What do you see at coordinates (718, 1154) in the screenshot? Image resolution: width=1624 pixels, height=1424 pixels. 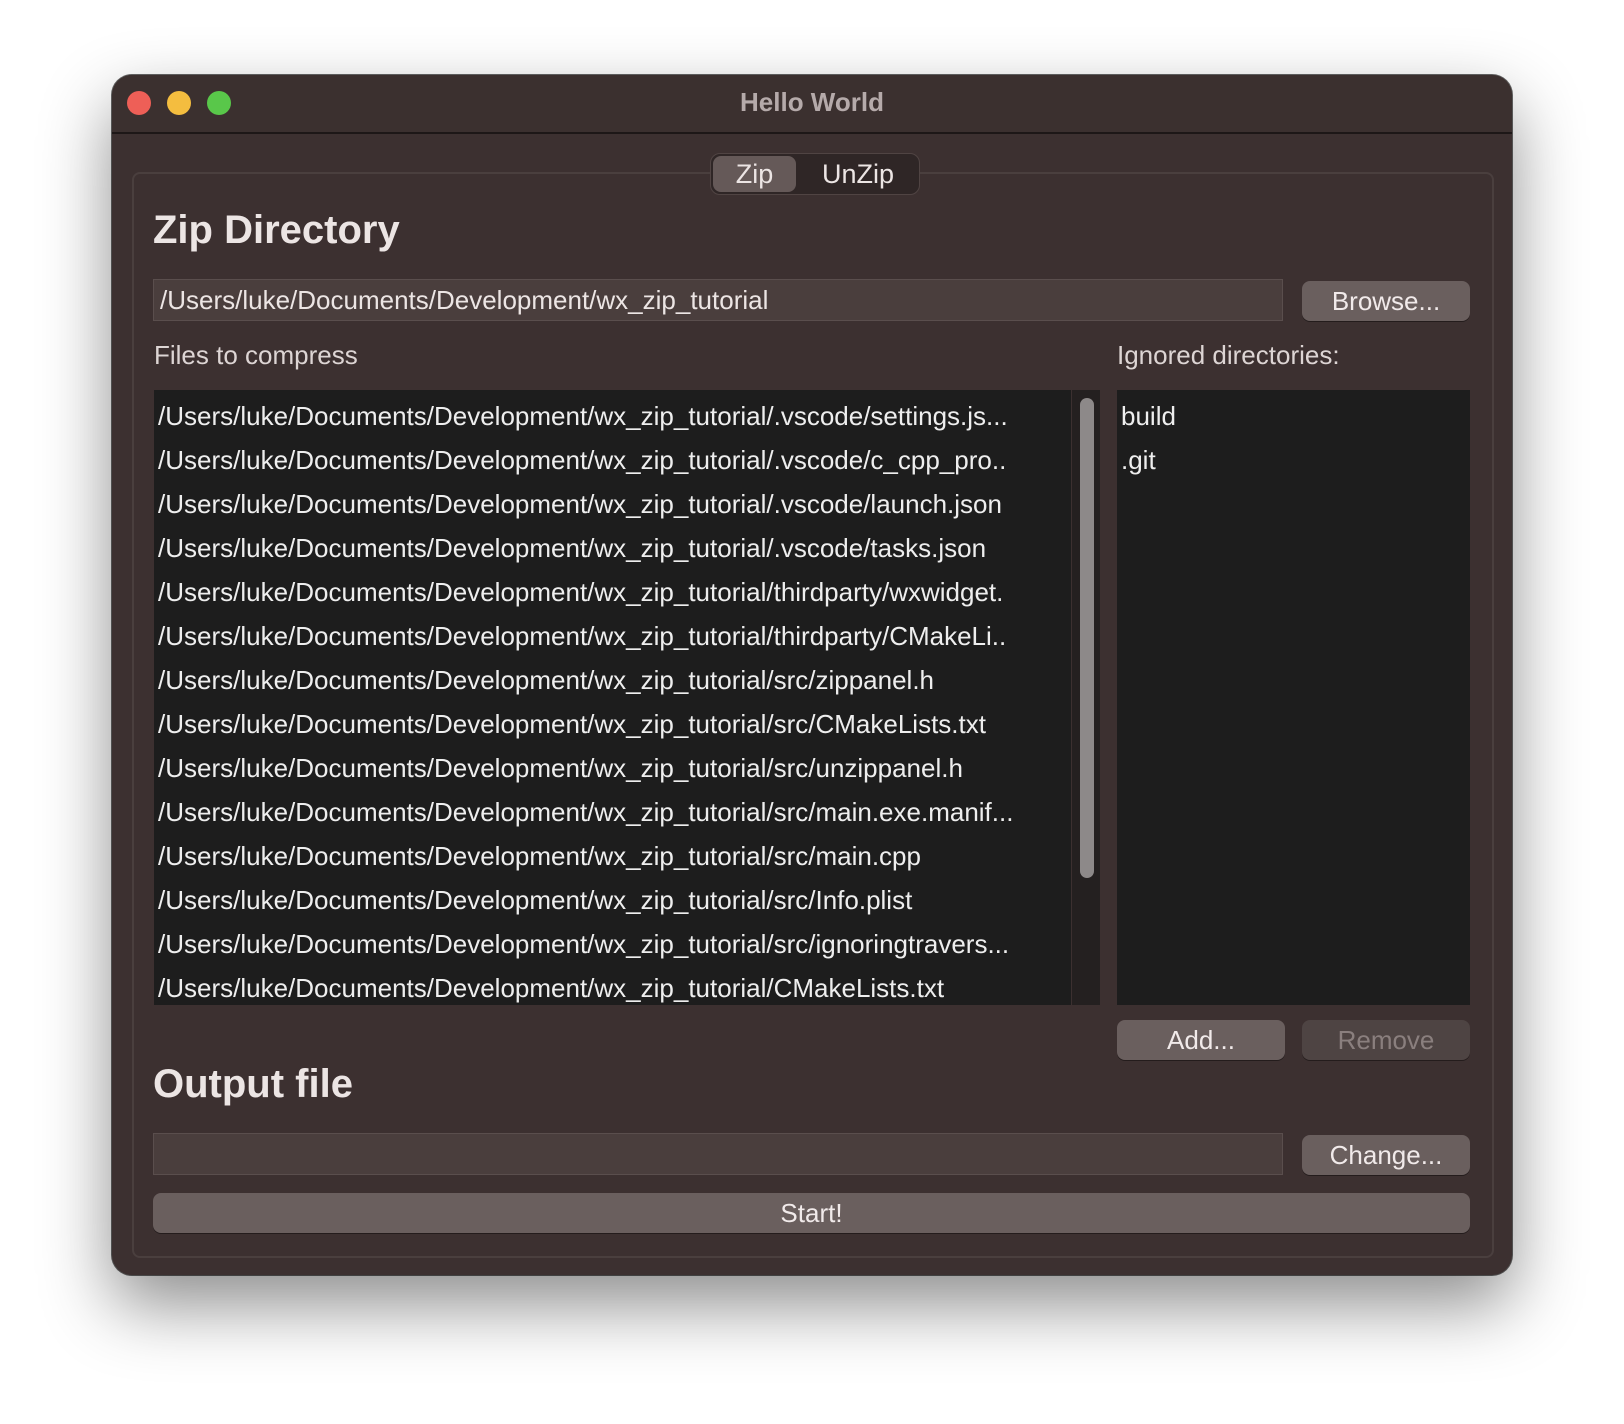 I see `output-file-field` at bounding box center [718, 1154].